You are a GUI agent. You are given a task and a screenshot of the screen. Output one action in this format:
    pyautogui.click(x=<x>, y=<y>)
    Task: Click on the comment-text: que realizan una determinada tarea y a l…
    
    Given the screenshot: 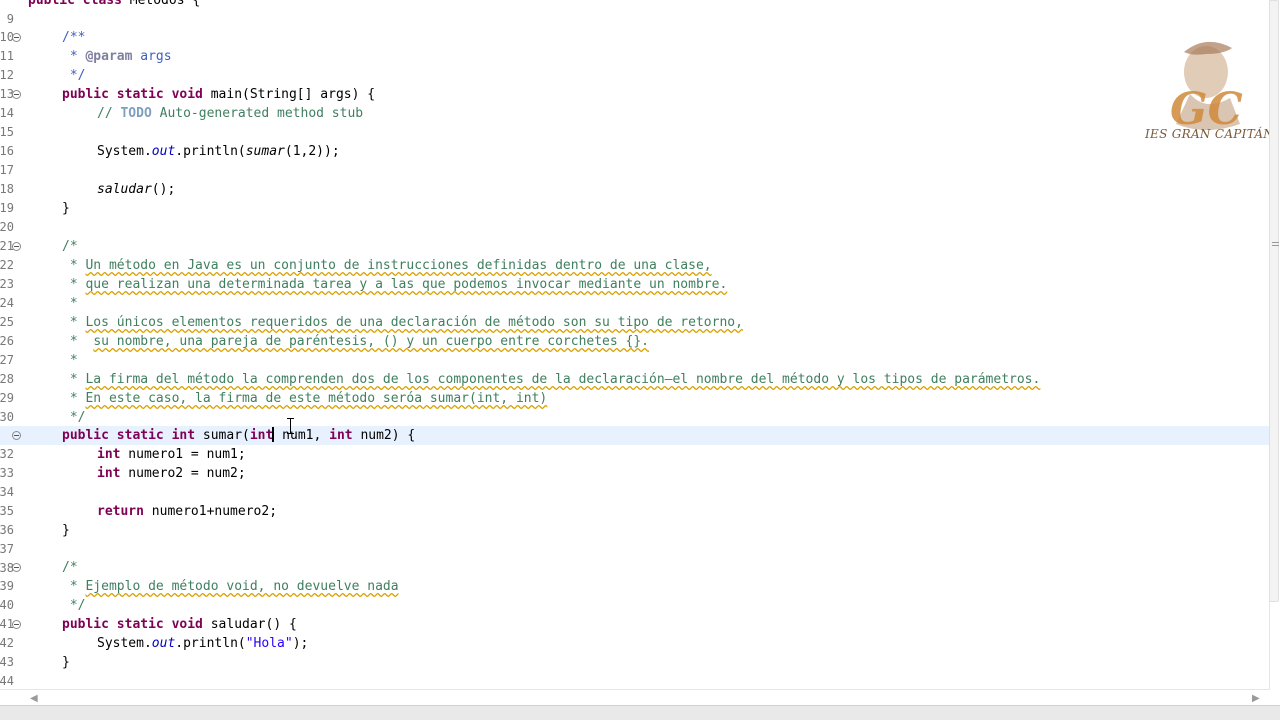 What is the action you would take?
    pyautogui.click(x=406, y=284)
    